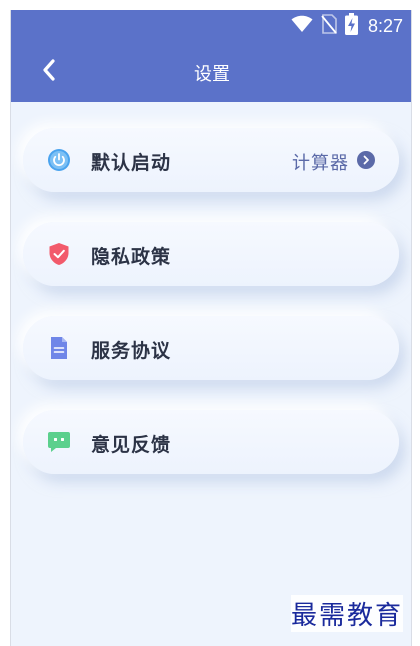 The image size is (420, 646). I want to click on document-icon, so click(59, 348).